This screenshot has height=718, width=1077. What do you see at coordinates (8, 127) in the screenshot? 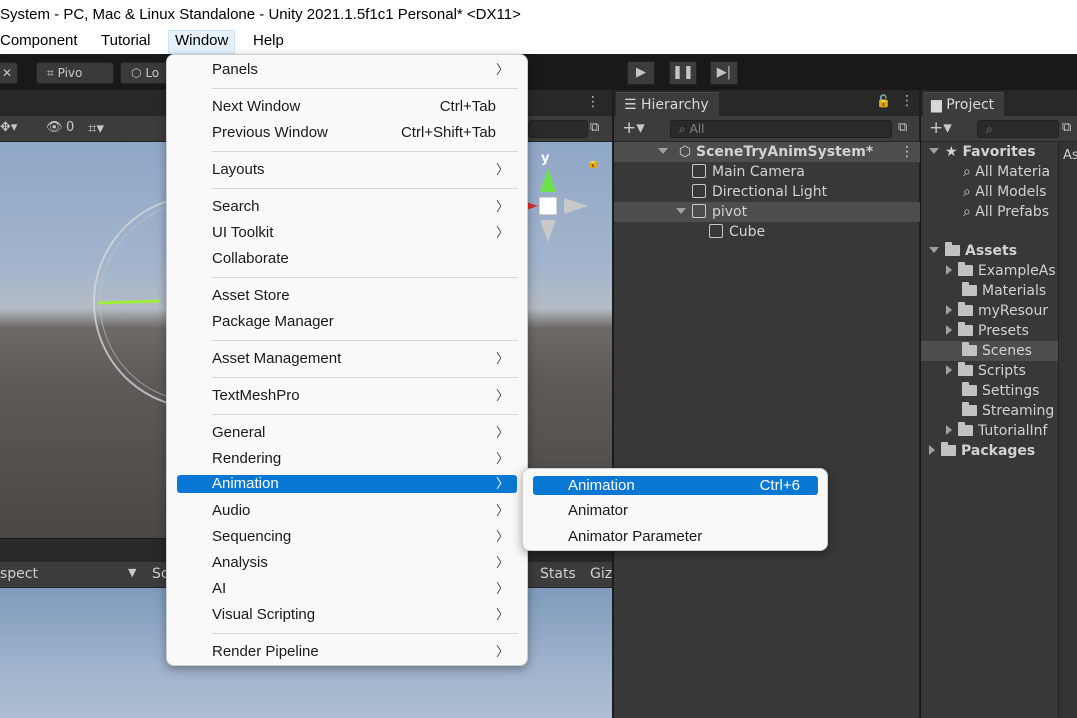
I see `draw-mode-icon: ✥▾` at bounding box center [8, 127].